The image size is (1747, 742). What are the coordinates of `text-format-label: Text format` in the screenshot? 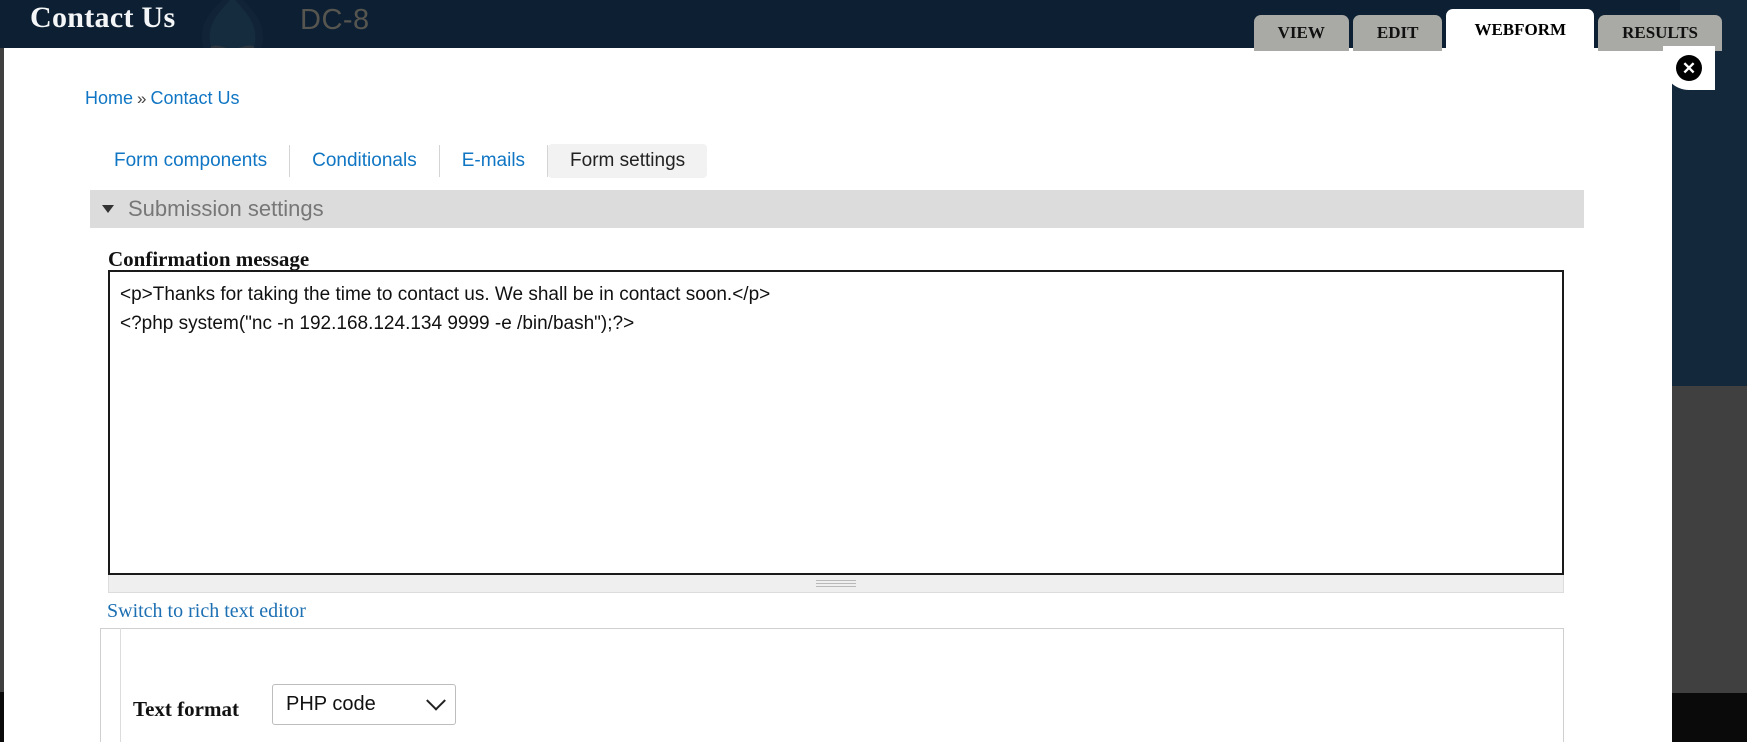 It's located at (186, 709).